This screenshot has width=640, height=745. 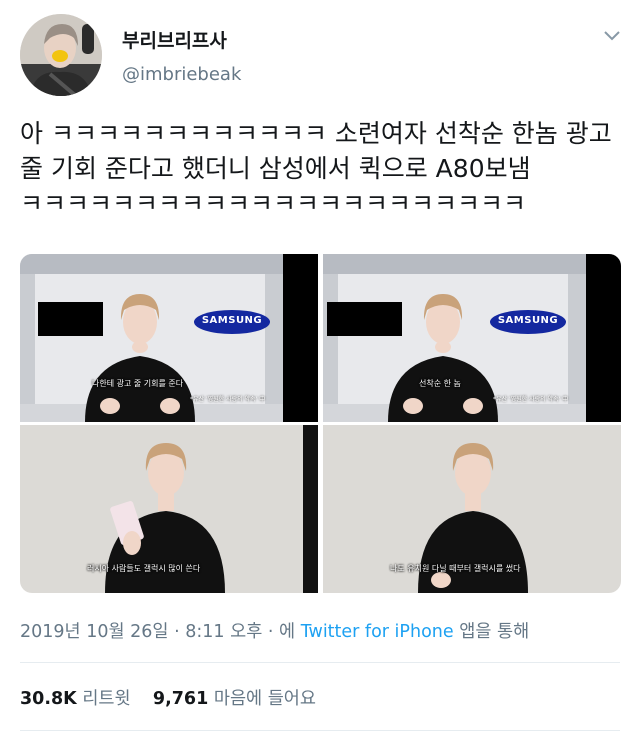 I want to click on profile-photo-icon, so click(x=61, y=55).